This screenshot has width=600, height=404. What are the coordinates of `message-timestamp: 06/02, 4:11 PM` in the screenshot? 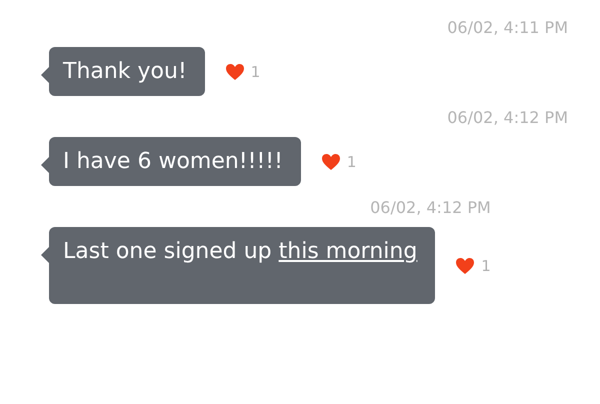 It's located at (507, 27).